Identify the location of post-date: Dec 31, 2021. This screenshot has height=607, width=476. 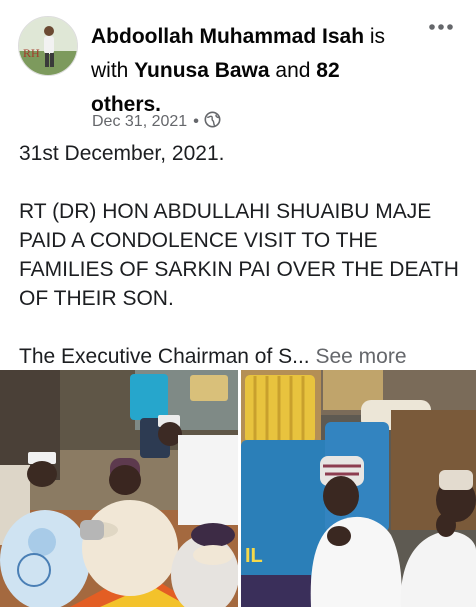
(139, 122).